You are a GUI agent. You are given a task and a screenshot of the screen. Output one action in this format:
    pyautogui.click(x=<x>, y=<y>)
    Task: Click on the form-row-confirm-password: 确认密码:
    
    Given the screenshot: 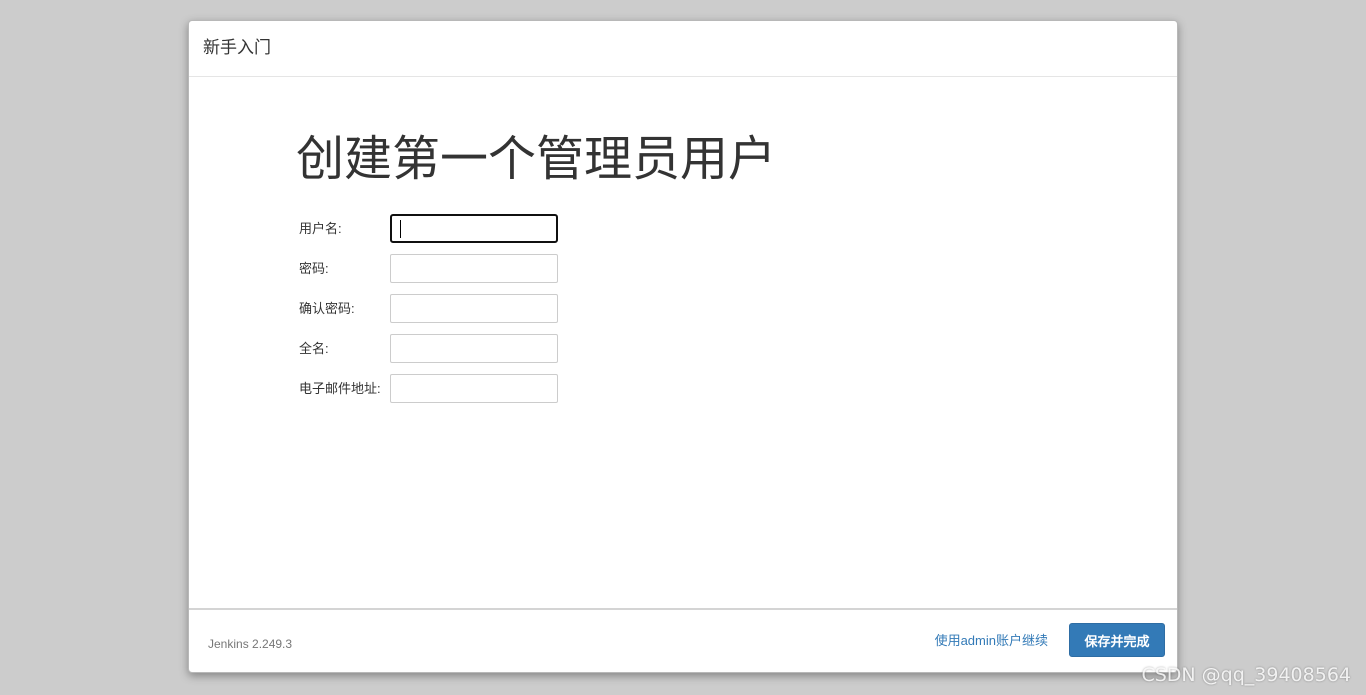 What is the action you would take?
    pyautogui.click(x=499, y=309)
    